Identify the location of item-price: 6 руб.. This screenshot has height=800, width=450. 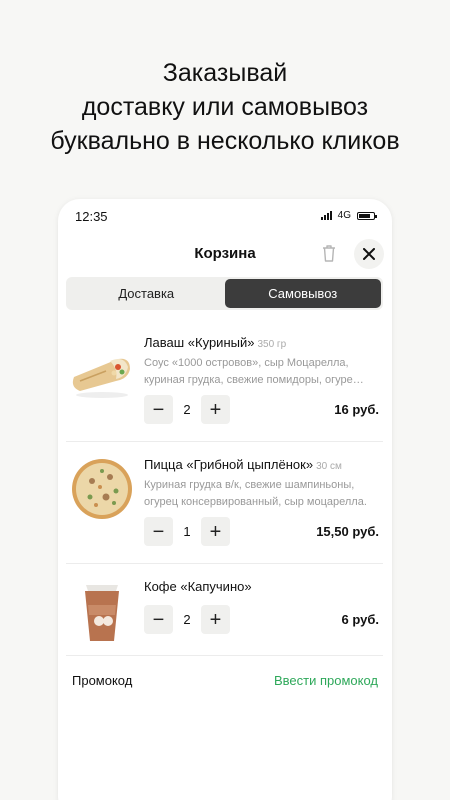
(360, 619).